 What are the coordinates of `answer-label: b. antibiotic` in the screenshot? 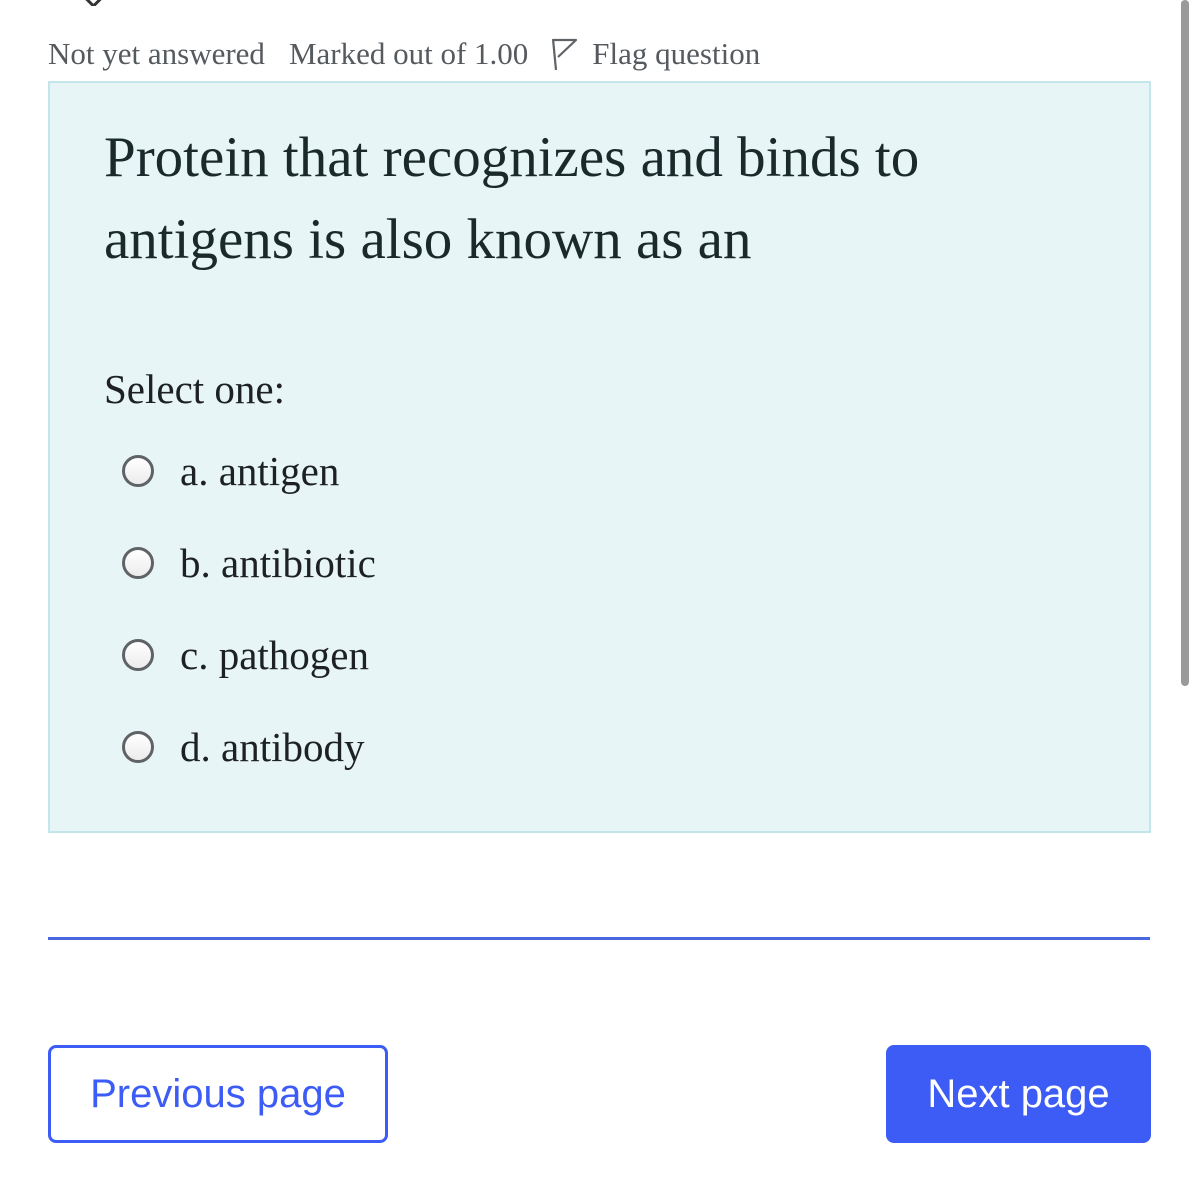 It's located at (278, 563).